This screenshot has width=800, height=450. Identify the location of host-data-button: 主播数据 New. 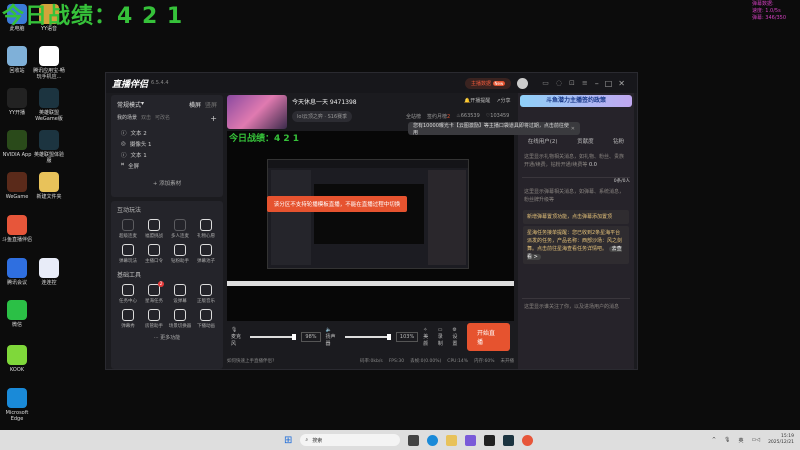
(488, 83).